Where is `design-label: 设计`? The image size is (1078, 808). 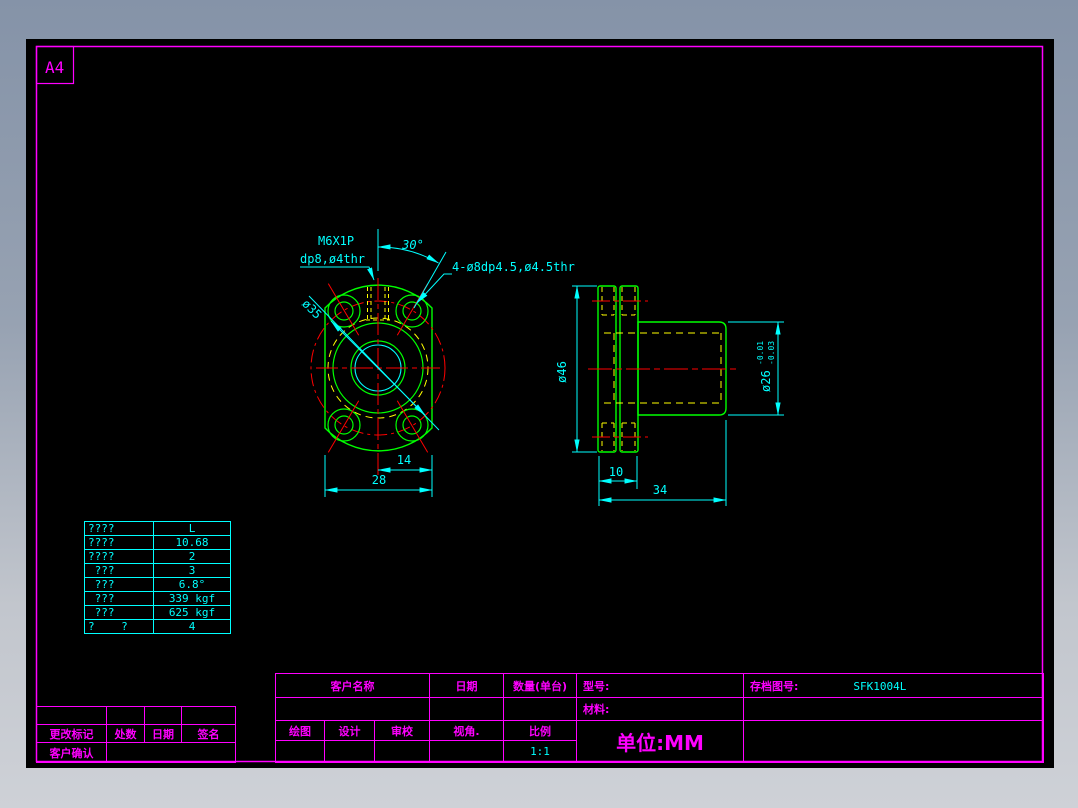 design-label: 设计 is located at coordinates (349, 730).